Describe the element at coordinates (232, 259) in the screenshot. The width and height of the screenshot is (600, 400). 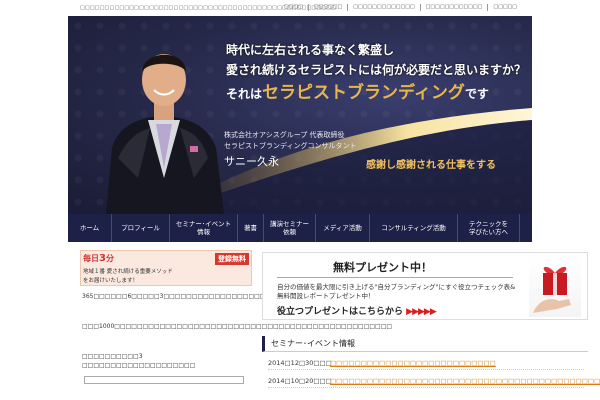
I see `free-registration-badge: 登録無料` at that location.